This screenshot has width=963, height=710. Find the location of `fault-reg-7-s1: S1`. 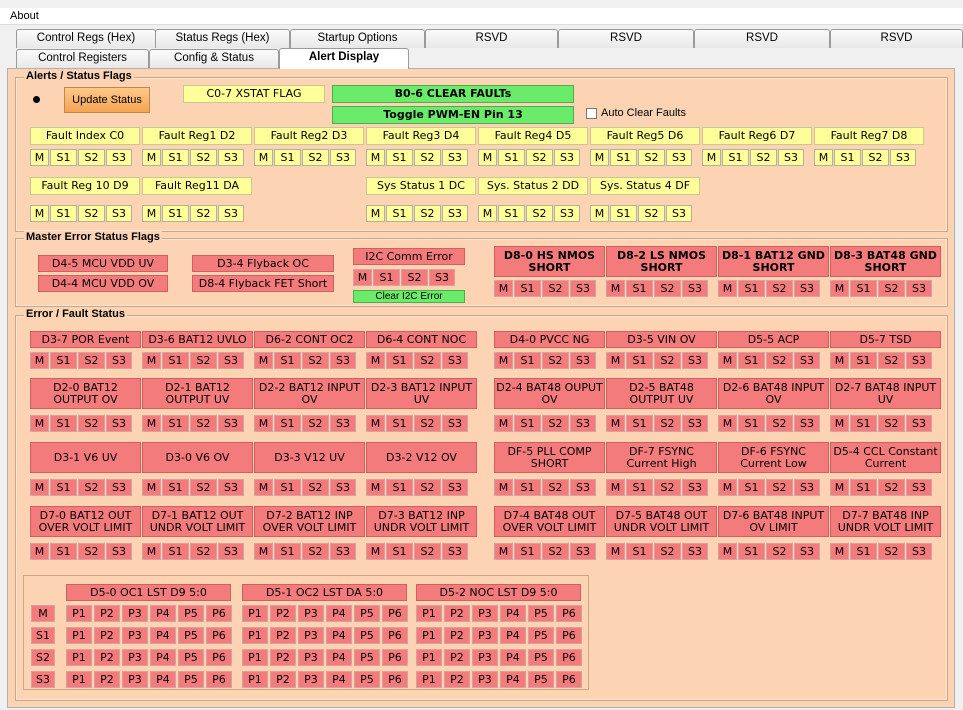

fault-reg-7-s1: S1 is located at coordinates (847, 157).